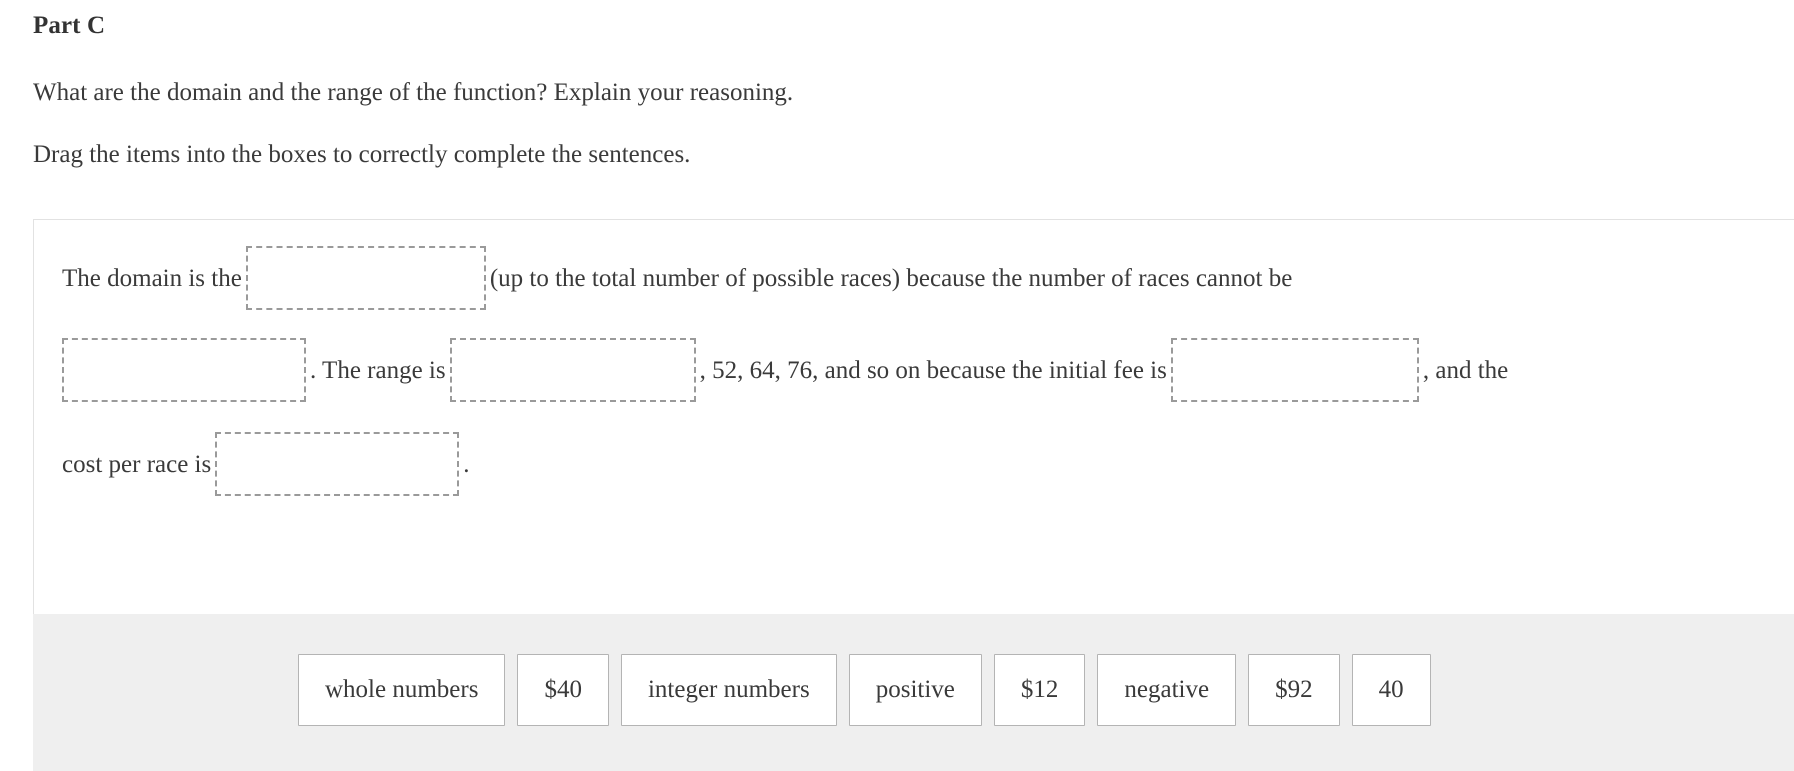 The image size is (1794, 771). Describe the element at coordinates (1465, 370) in the screenshot. I see `line2-text-after-3: , and the` at that location.